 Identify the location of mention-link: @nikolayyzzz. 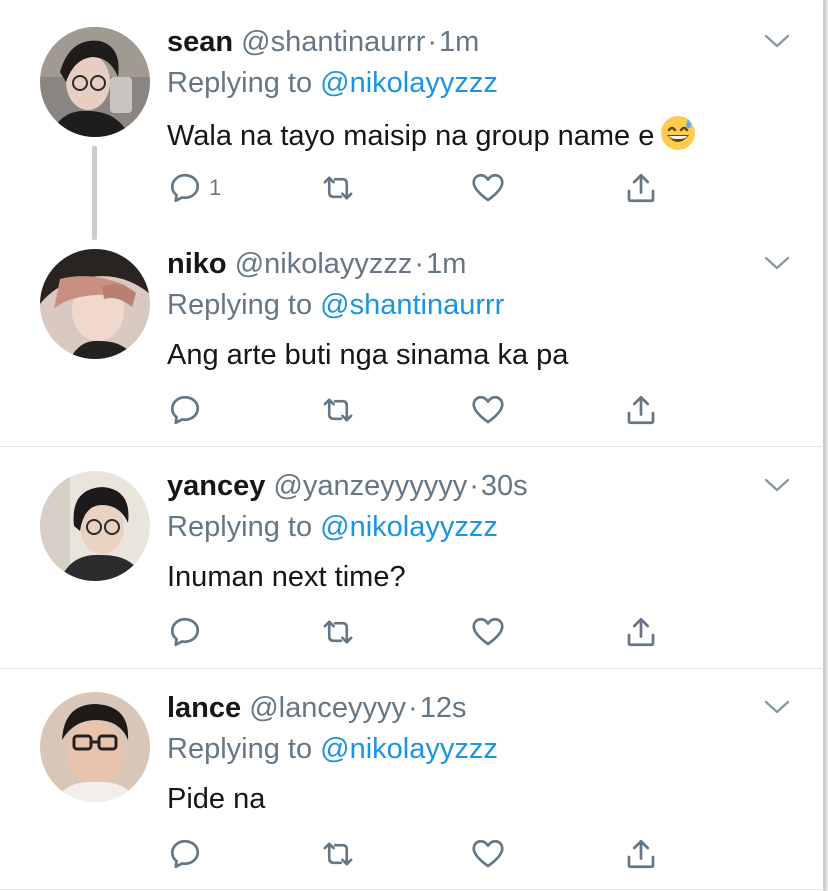
(409, 749).